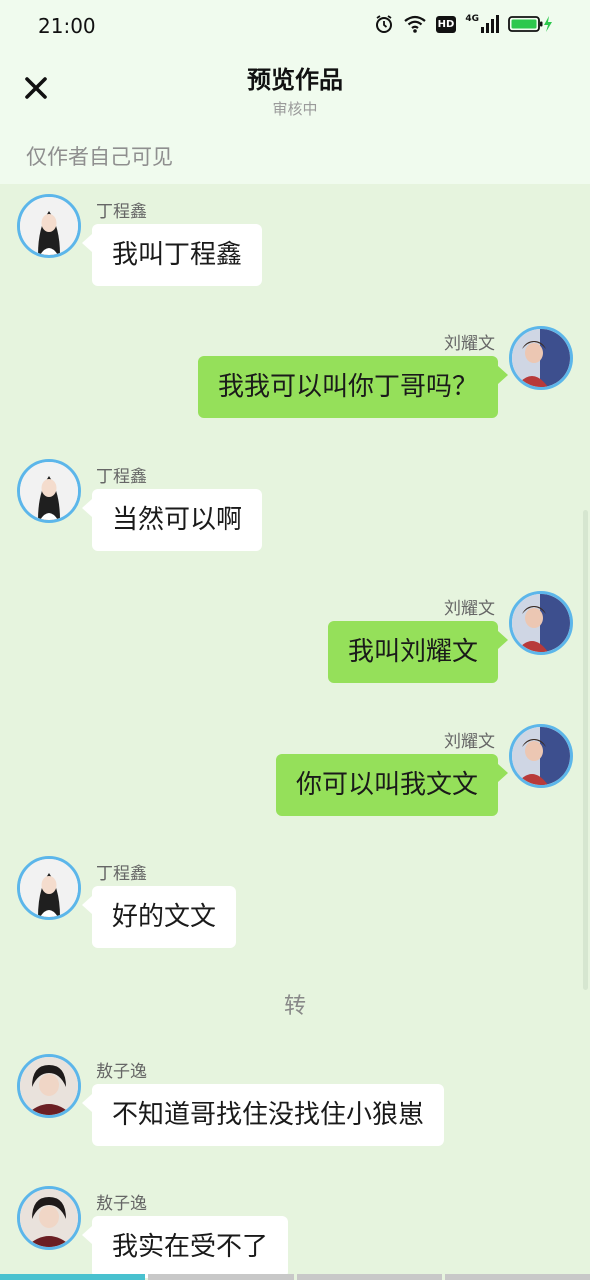 This screenshot has height=1280, width=590. Describe the element at coordinates (414, 24) in the screenshot. I see `wifi-icon` at that location.